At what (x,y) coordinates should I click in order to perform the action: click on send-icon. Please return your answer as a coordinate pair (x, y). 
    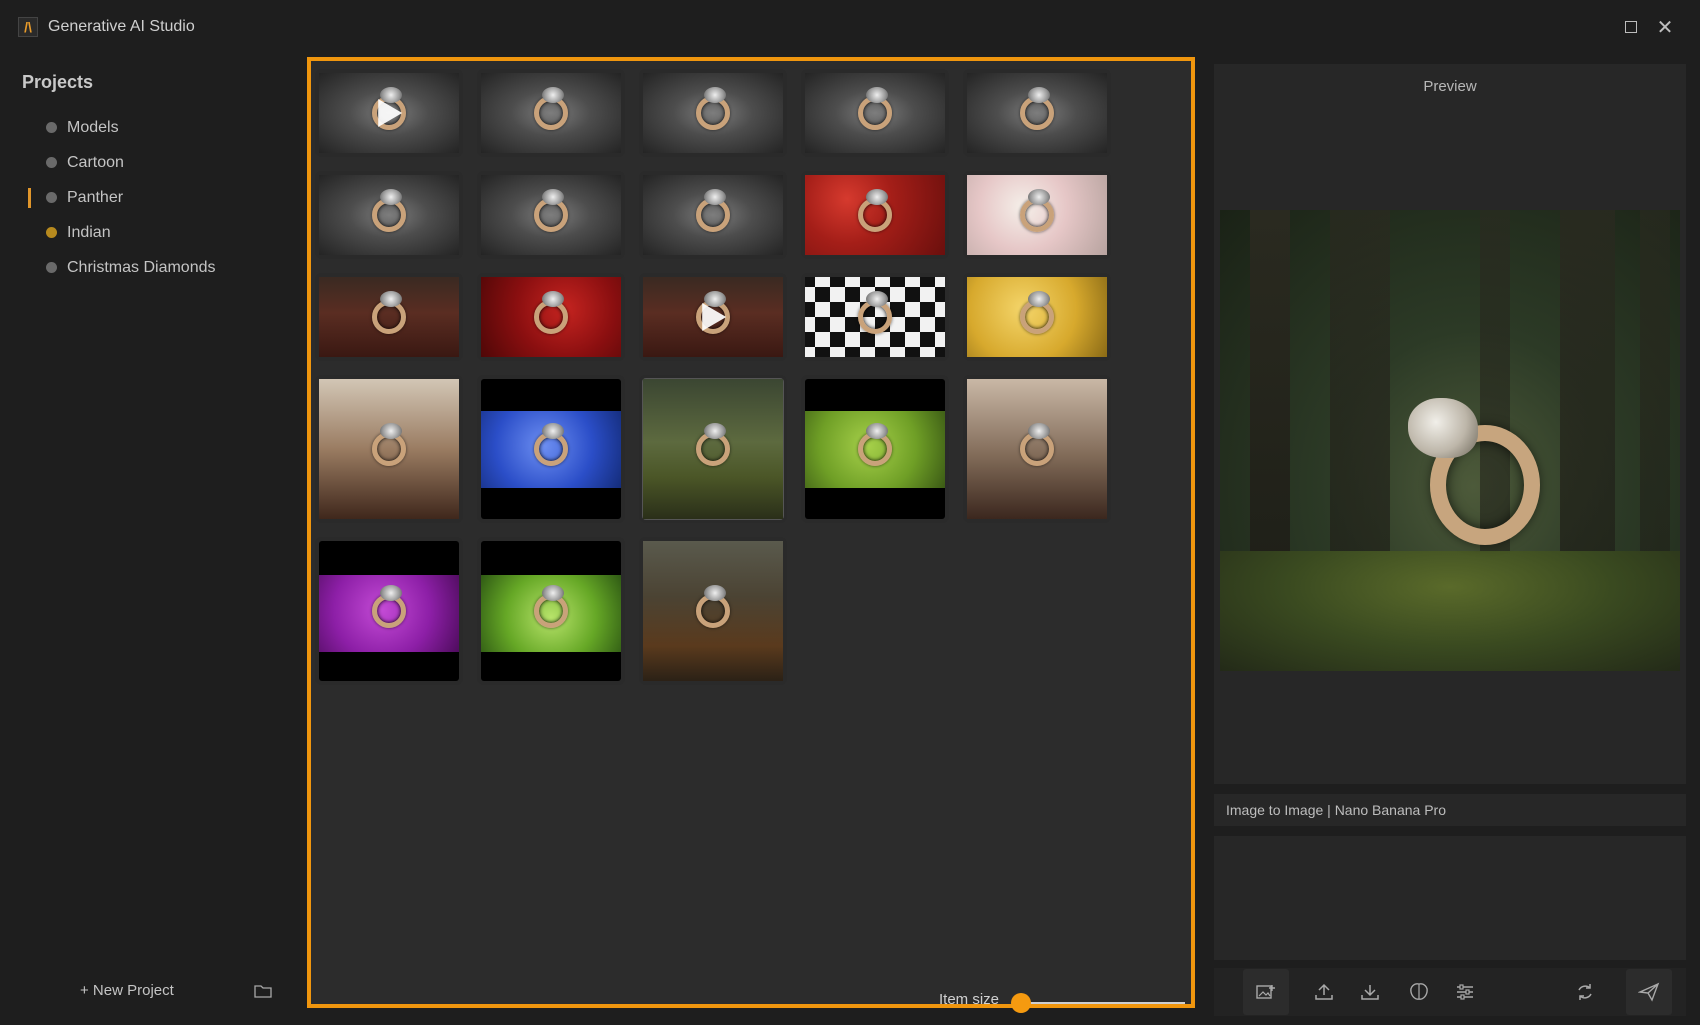
    Looking at the image, I should click on (1649, 992).